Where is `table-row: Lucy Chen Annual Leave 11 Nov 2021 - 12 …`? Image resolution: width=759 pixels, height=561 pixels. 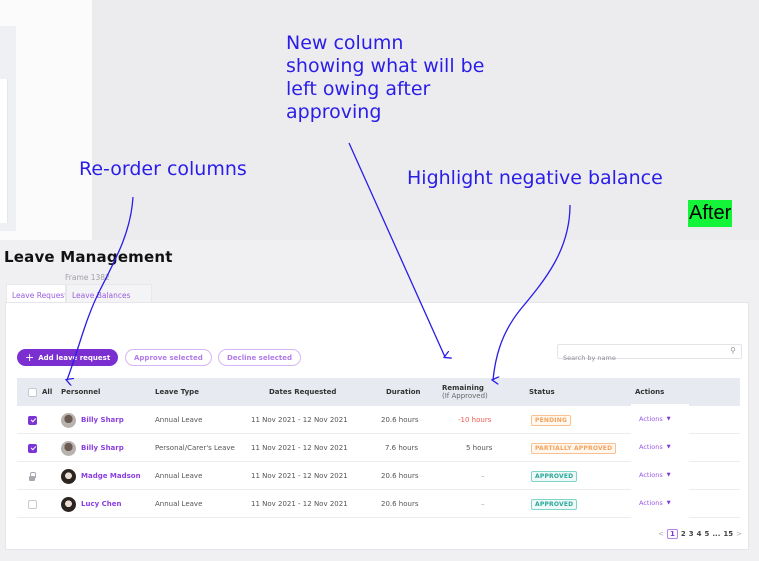
table-row: Lucy Chen Annual Leave 11 Nov 2021 - 12 … is located at coordinates (378, 503).